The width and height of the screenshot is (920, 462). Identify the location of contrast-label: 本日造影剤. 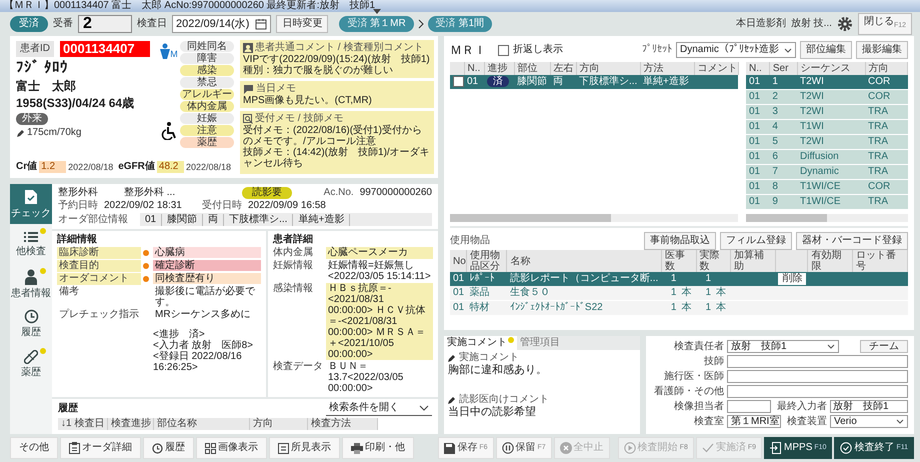
(761, 24).